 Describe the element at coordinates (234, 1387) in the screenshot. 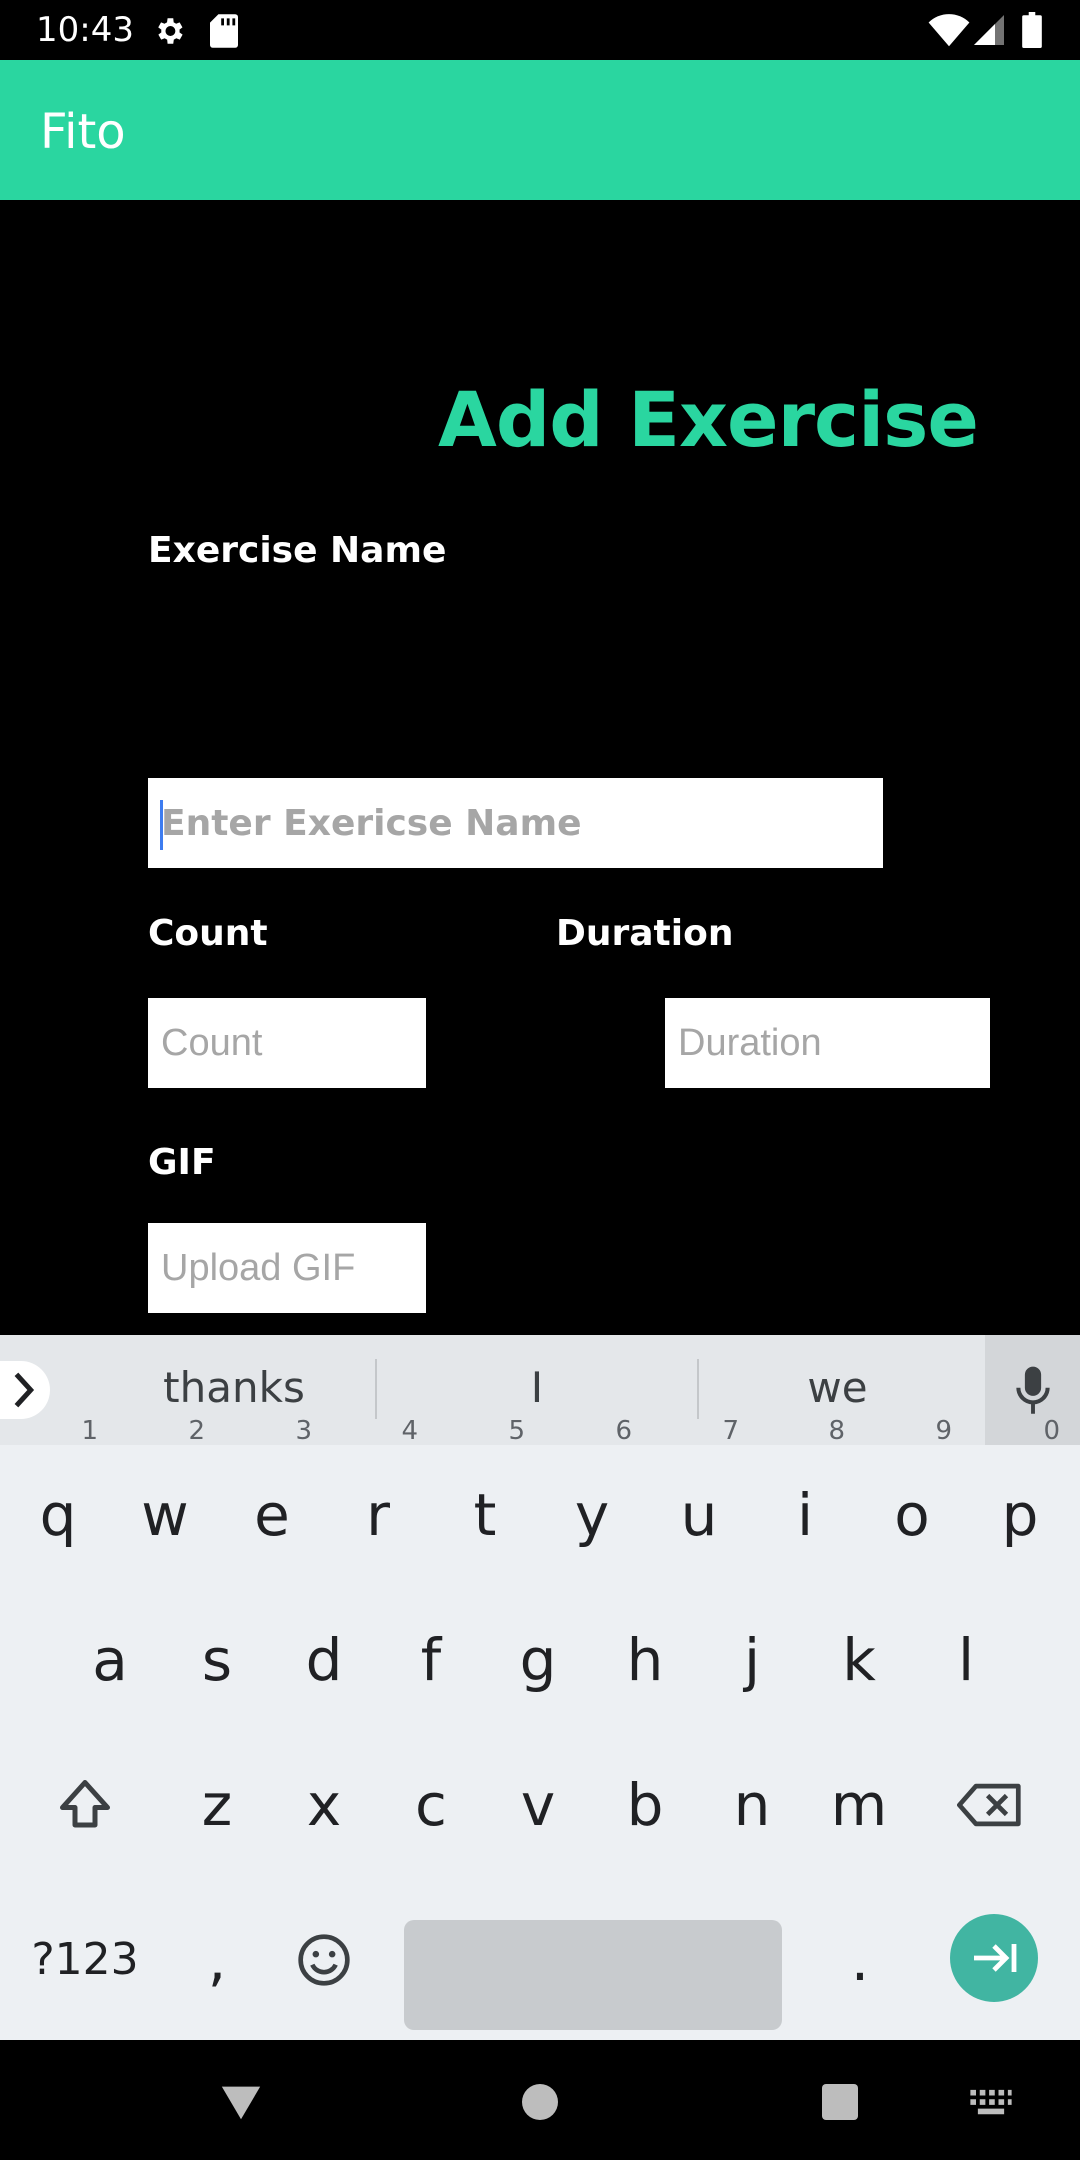

I see `suggestion-1: thanks` at that location.